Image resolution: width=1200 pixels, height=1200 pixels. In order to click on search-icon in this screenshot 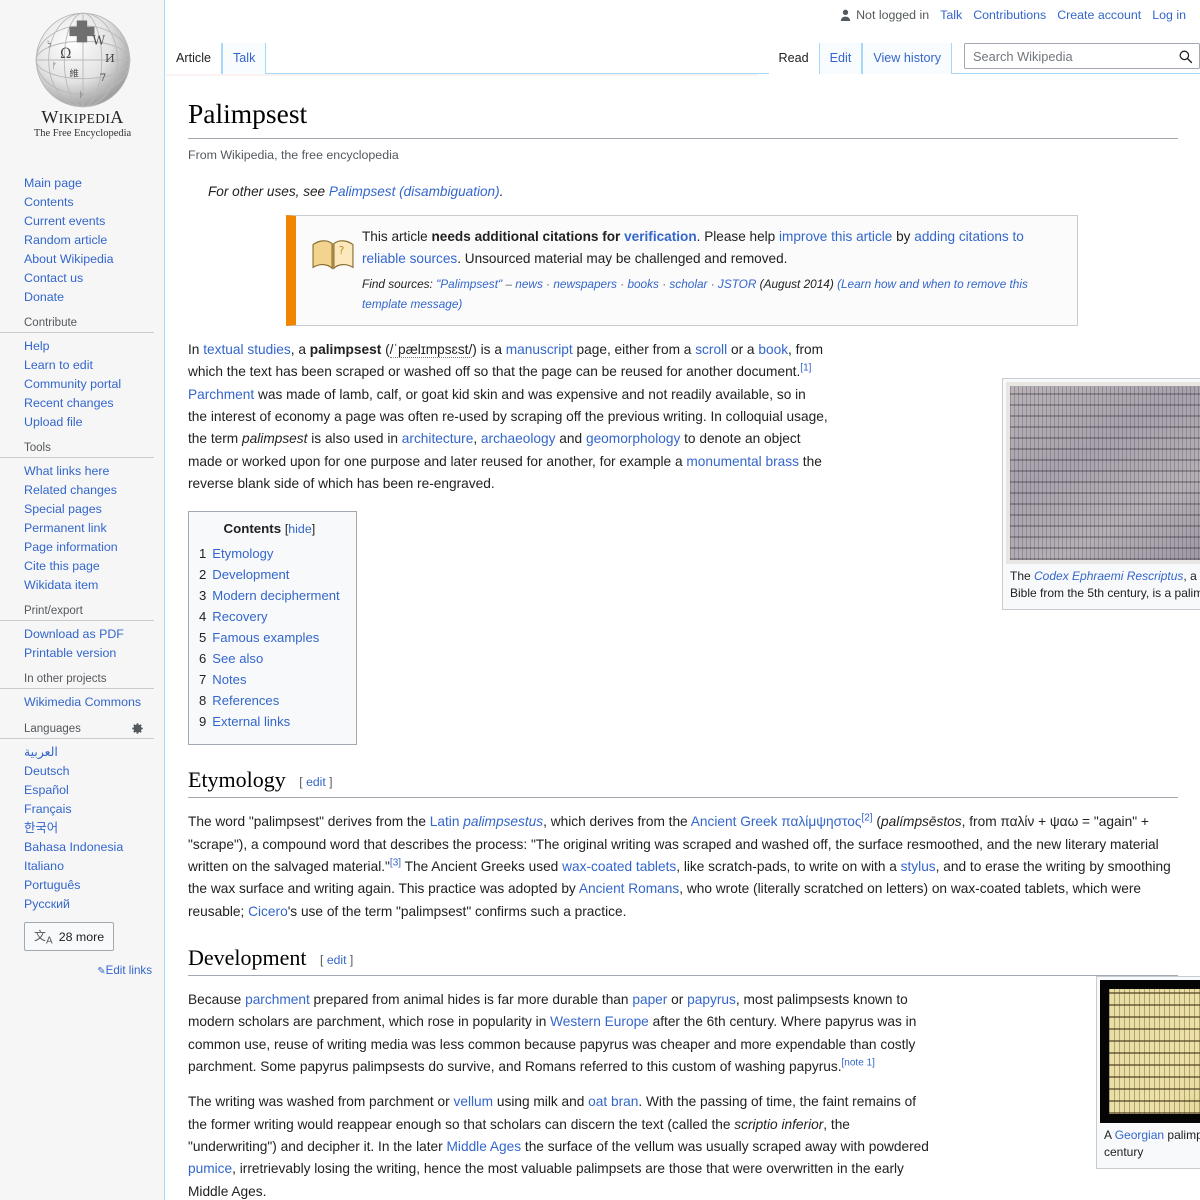, I will do `click(1185, 56)`.